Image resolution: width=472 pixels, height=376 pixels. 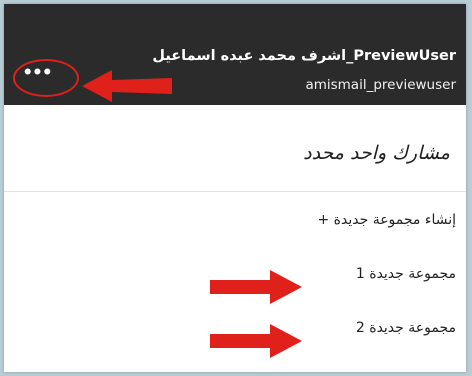 I want to click on group-item-1: مجموعة جديدة 1, so click(x=406, y=274).